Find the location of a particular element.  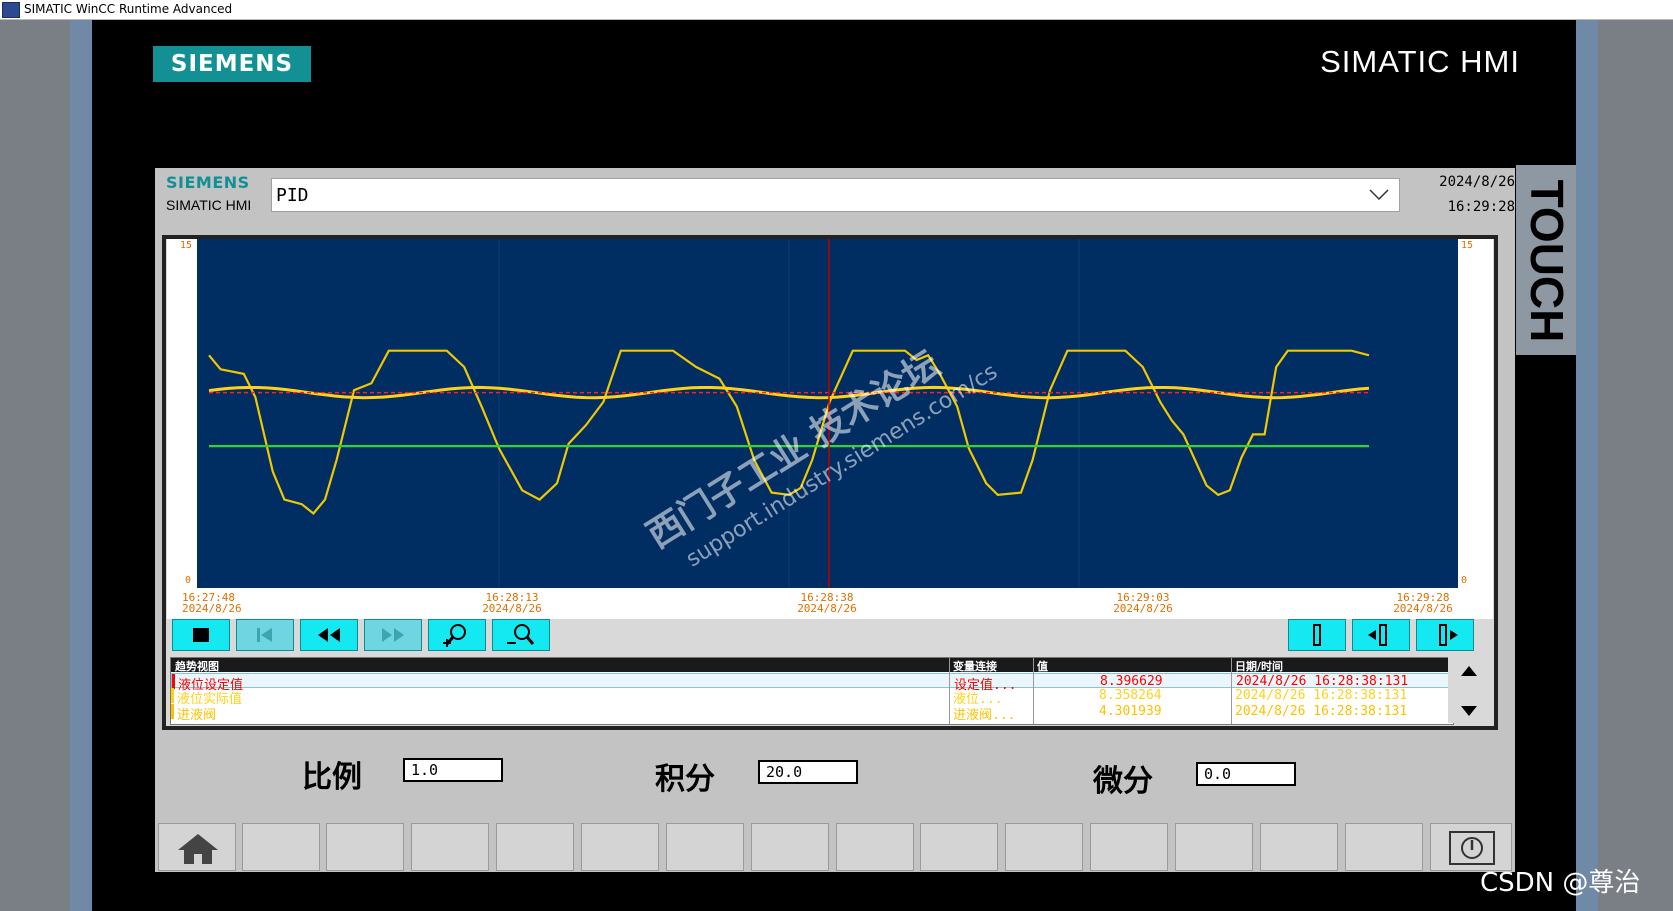

x-tick-4: 16:29:28 2024/8/26 is located at coordinates (1423, 603).